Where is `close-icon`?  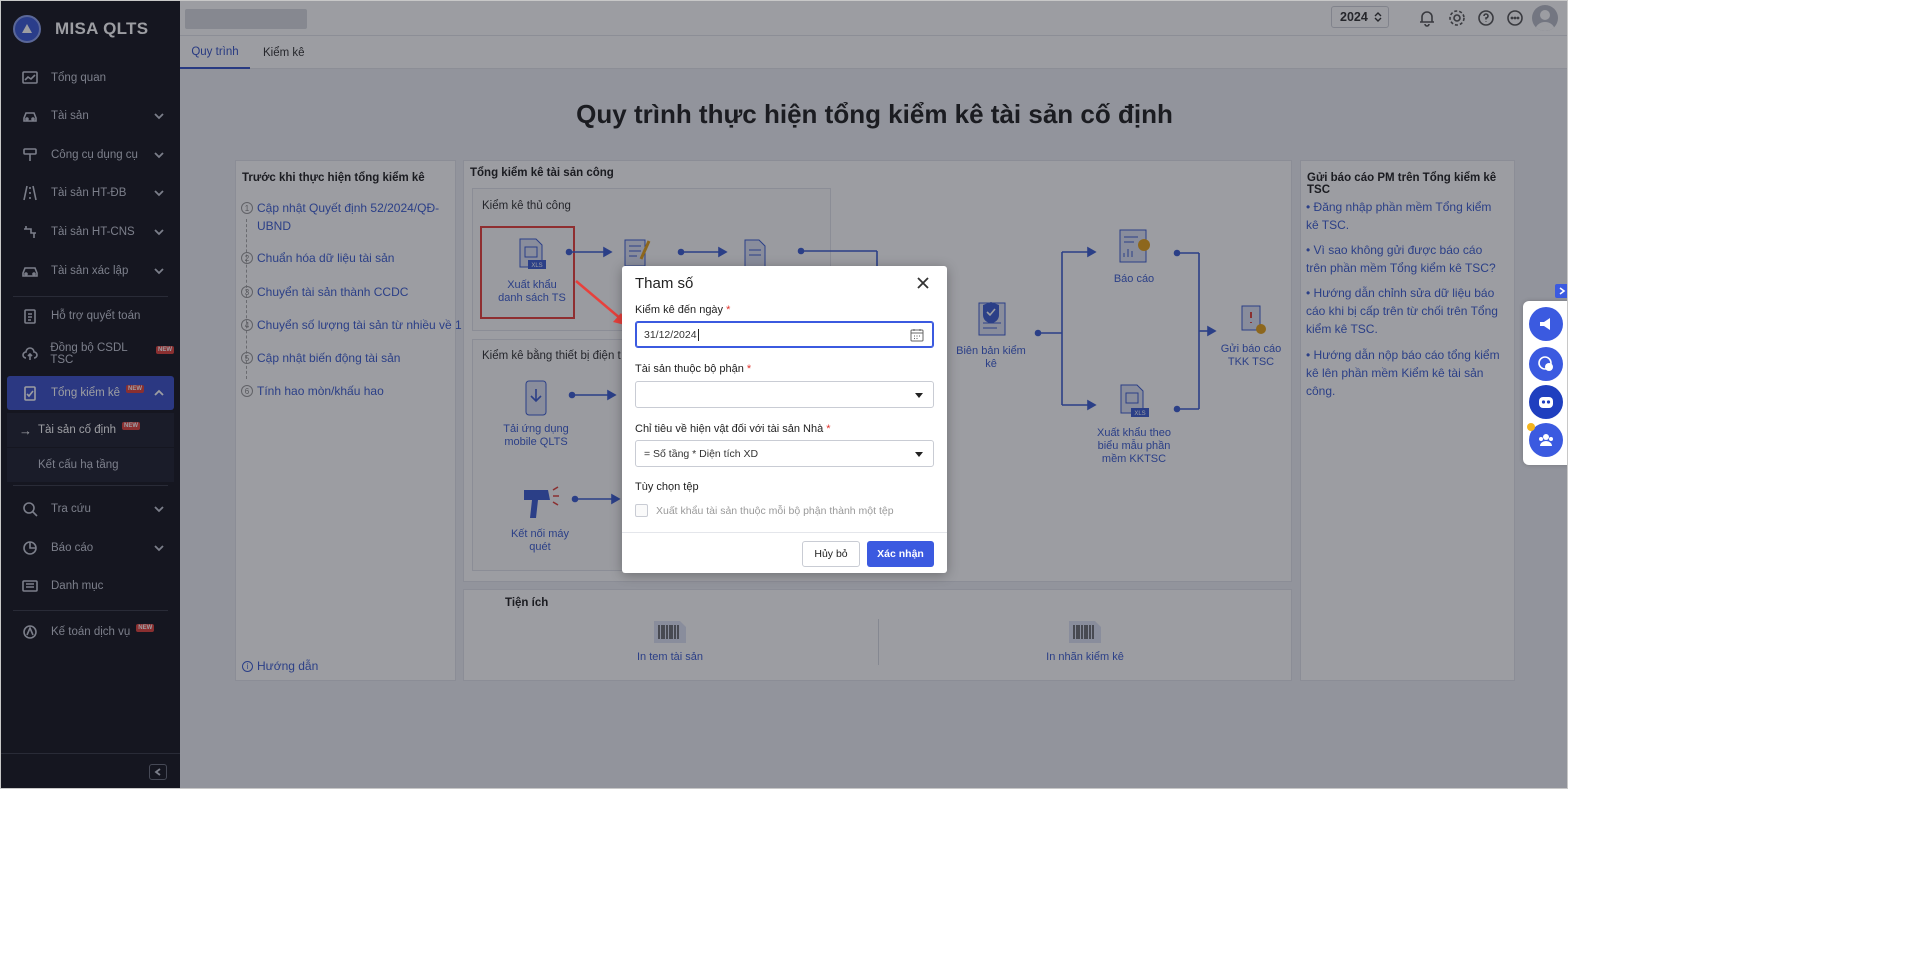
close-icon is located at coordinates (923, 283).